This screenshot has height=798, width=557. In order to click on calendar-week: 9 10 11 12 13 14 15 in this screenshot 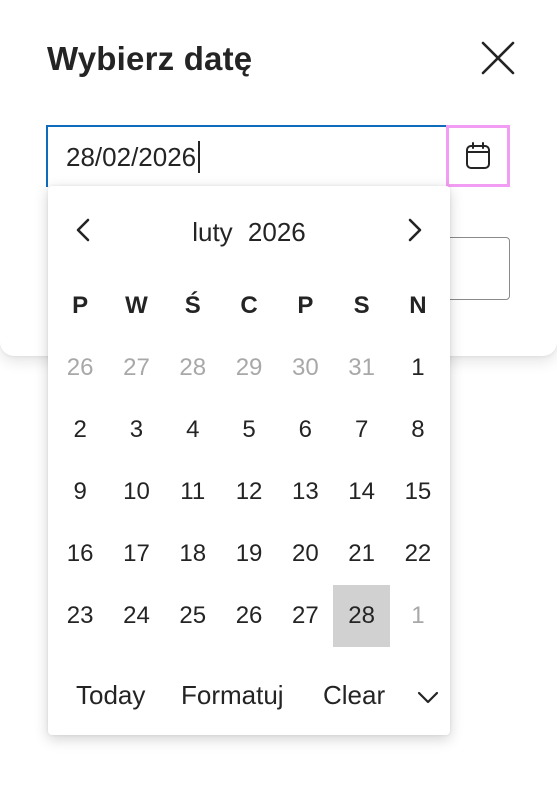, I will do `click(250, 492)`.